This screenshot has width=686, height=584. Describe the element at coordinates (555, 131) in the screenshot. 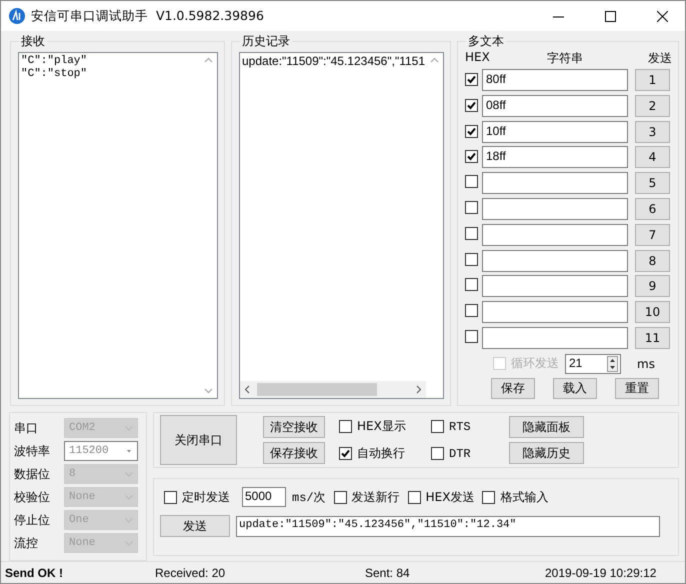

I see `string-input-field: 10ff` at that location.